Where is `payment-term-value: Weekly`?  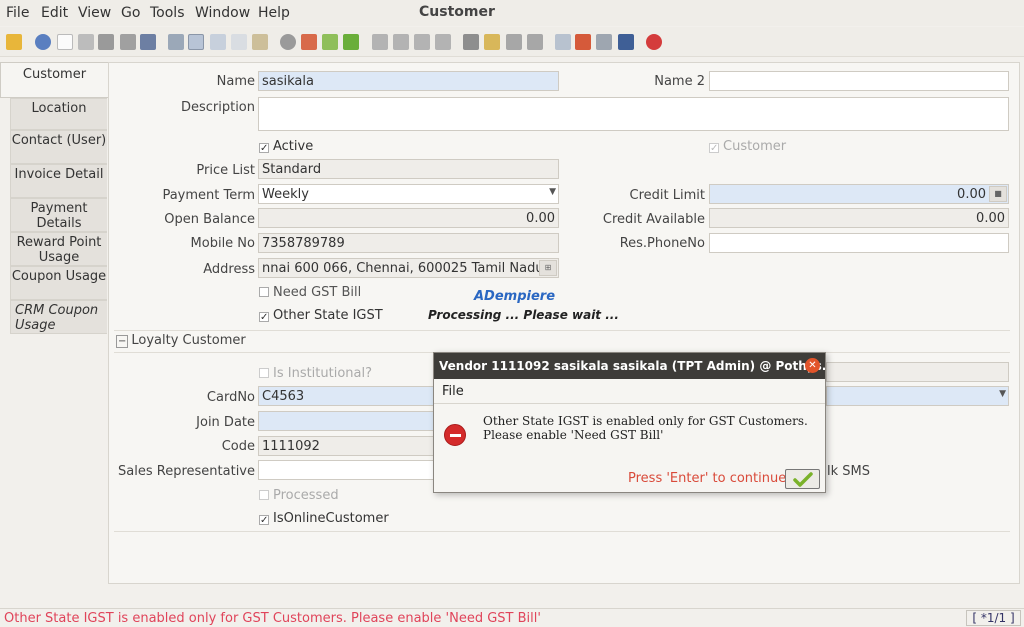
payment-term-value: Weekly is located at coordinates (285, 194).